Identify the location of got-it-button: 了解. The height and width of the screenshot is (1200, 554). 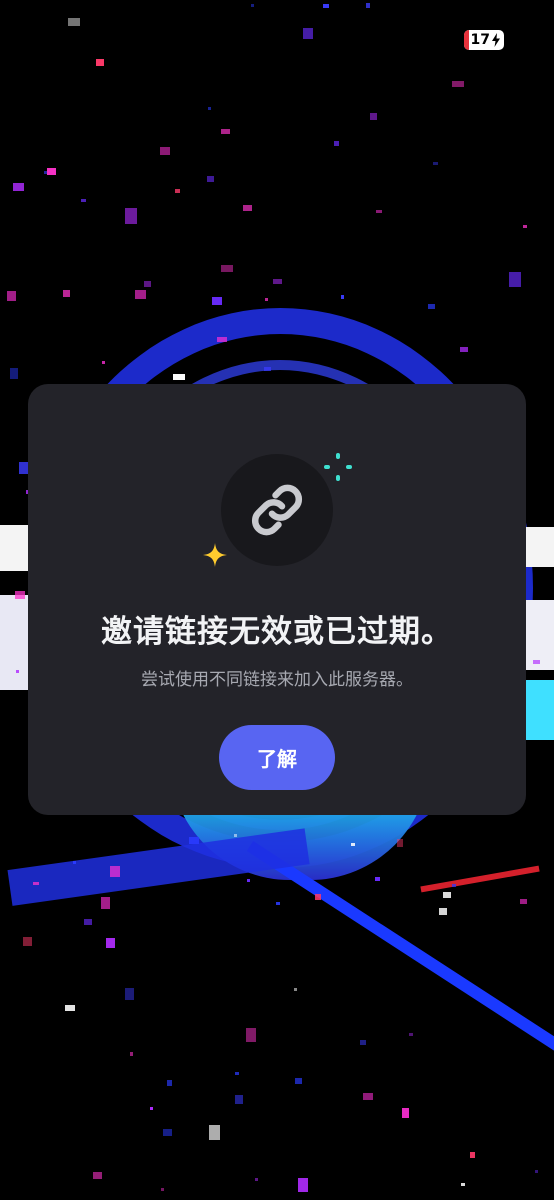
(277, 757).